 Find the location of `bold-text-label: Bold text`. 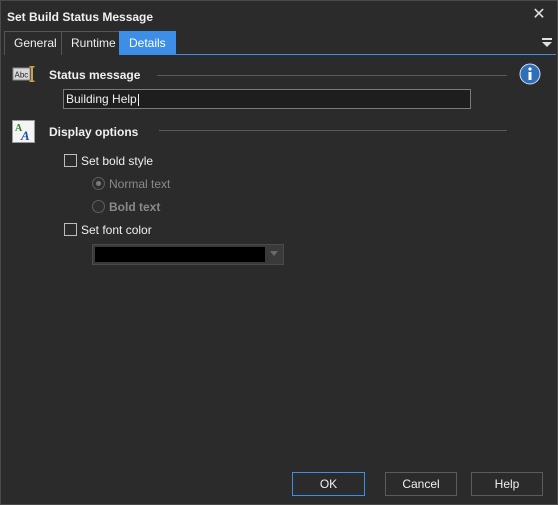

bold-text-label: Bold text is located at coordinates (135, 207).